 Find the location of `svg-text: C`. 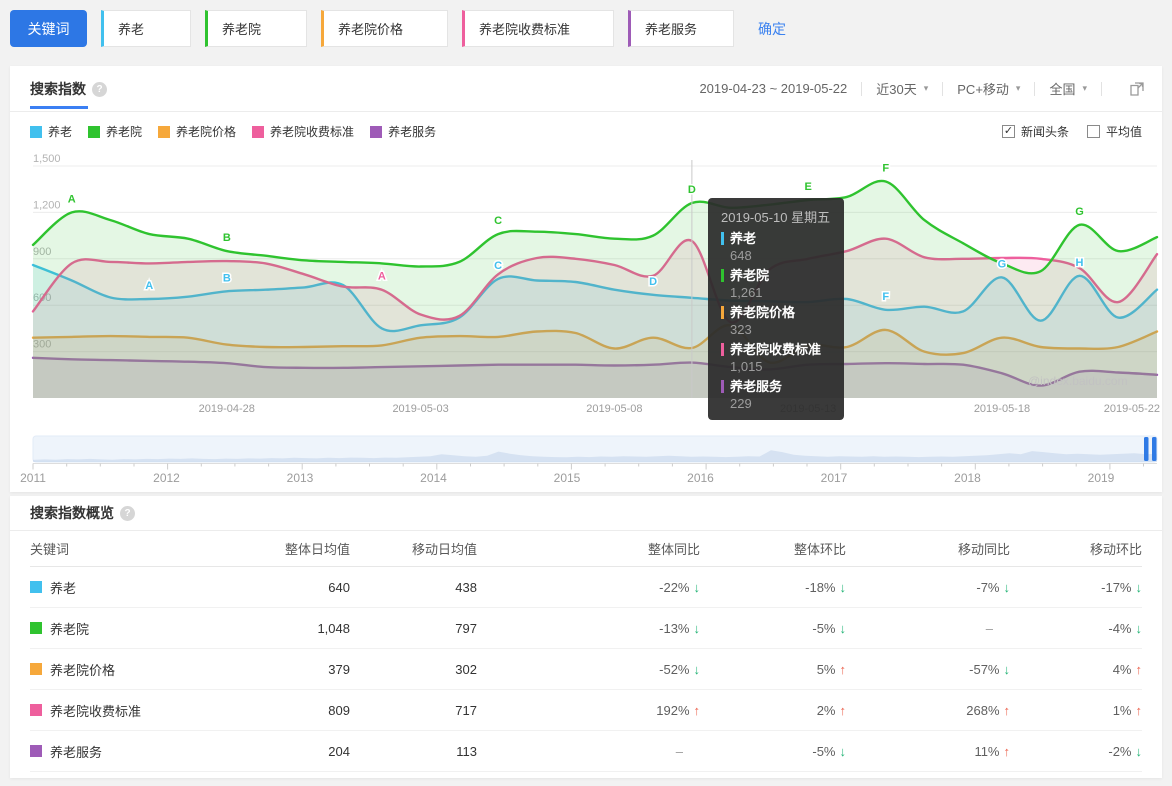

svg-text: C is located at coordinates (498, 221).